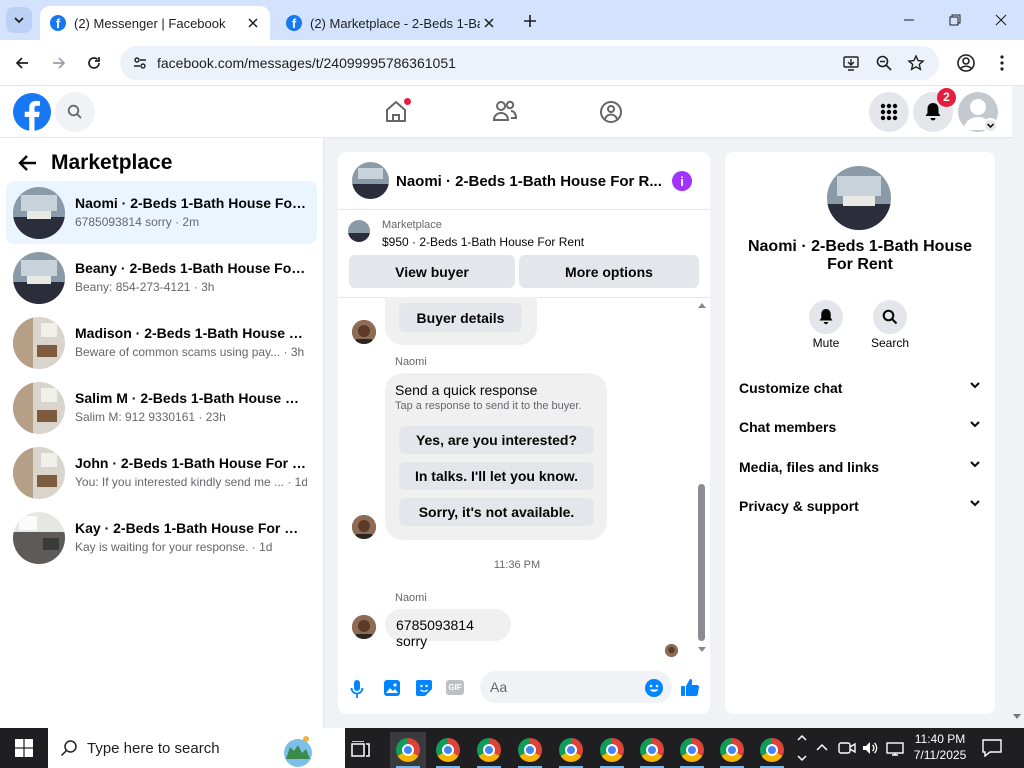  Describe the element at coordinates (22, 63) in the screenshot. I see `back-button` at that location.